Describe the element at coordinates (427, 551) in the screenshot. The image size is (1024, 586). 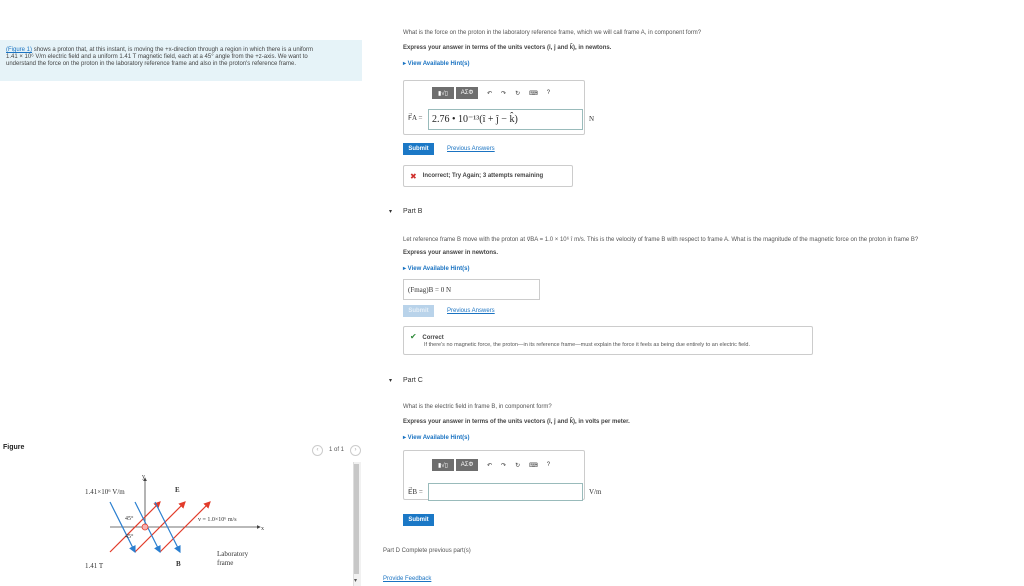
I see `part-d-status: Part D Complete previous part(s)` at that location.